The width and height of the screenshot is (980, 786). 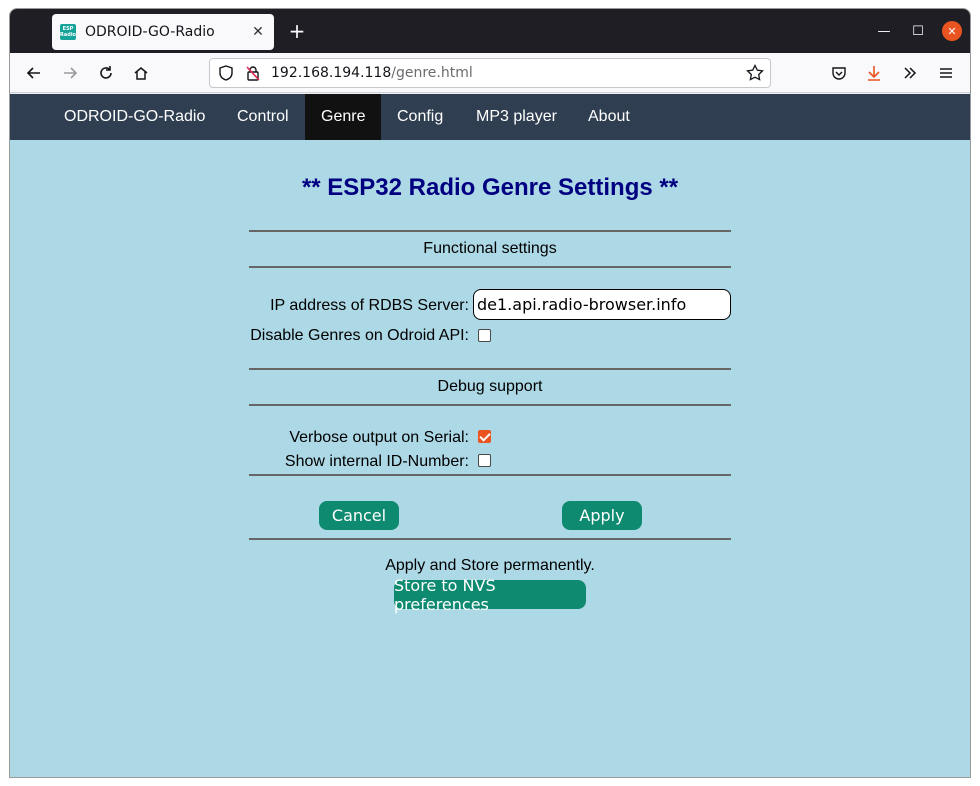 What do you see at coordinates (420, 117) in the screenshot?
I see `nav-config-link: Config` at bounding box center [420, 117].